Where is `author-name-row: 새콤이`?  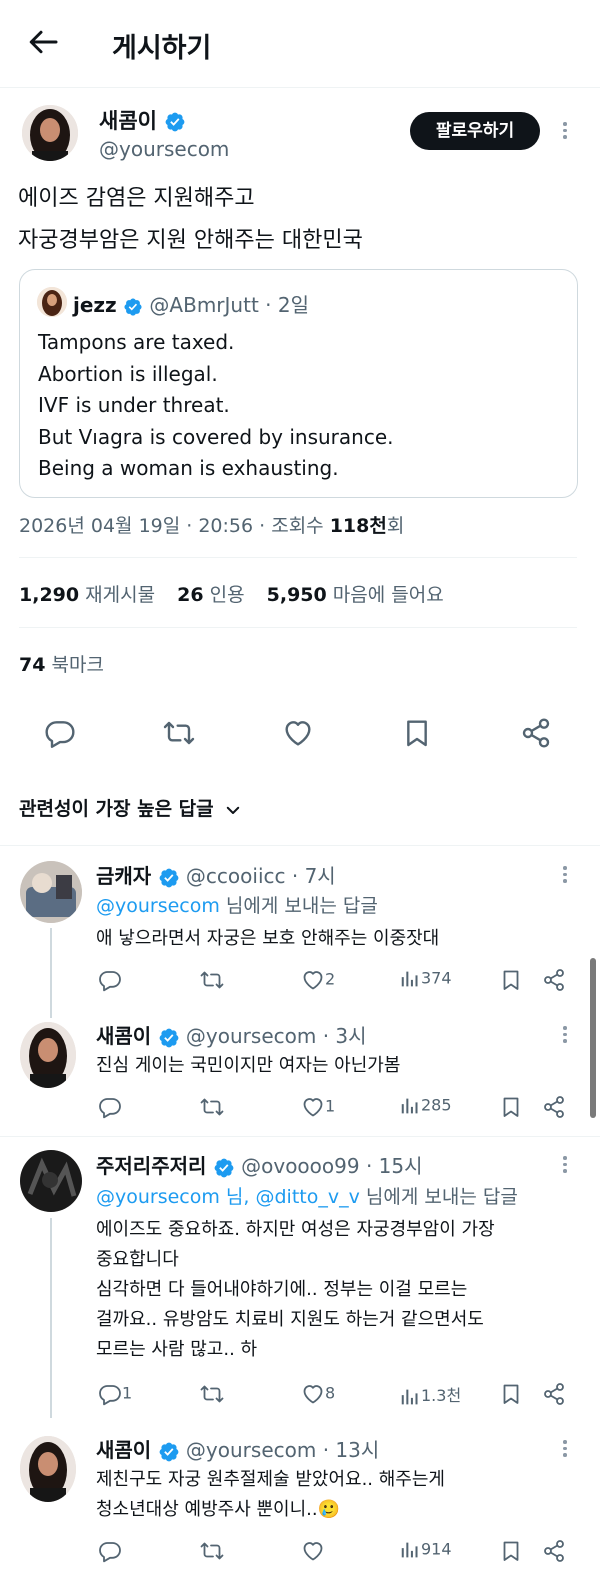 author-name-row: 새콤이 is located at coordinates (142, 120).